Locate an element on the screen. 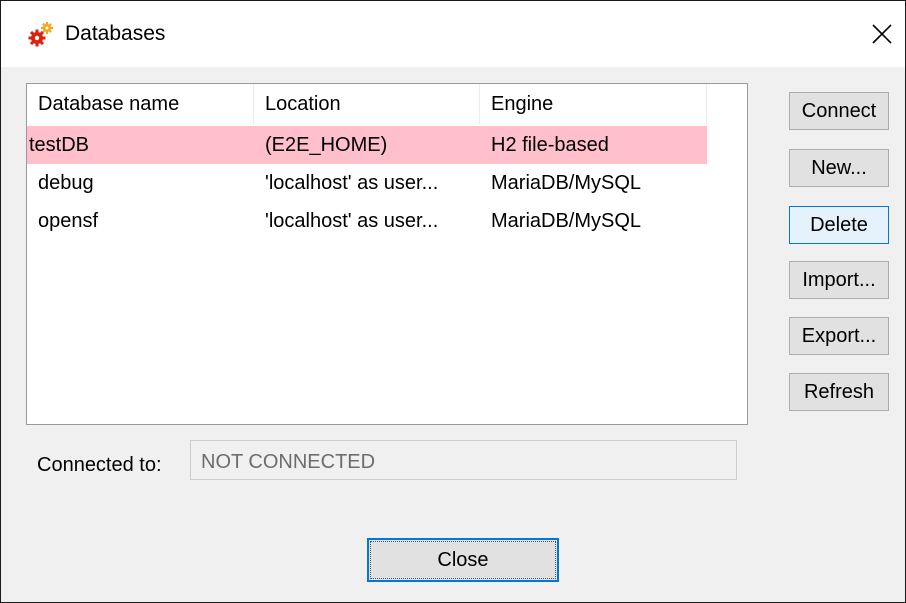 This screenshot has height=603, width=906. close-button: Close is located at coordinates (463, 560).